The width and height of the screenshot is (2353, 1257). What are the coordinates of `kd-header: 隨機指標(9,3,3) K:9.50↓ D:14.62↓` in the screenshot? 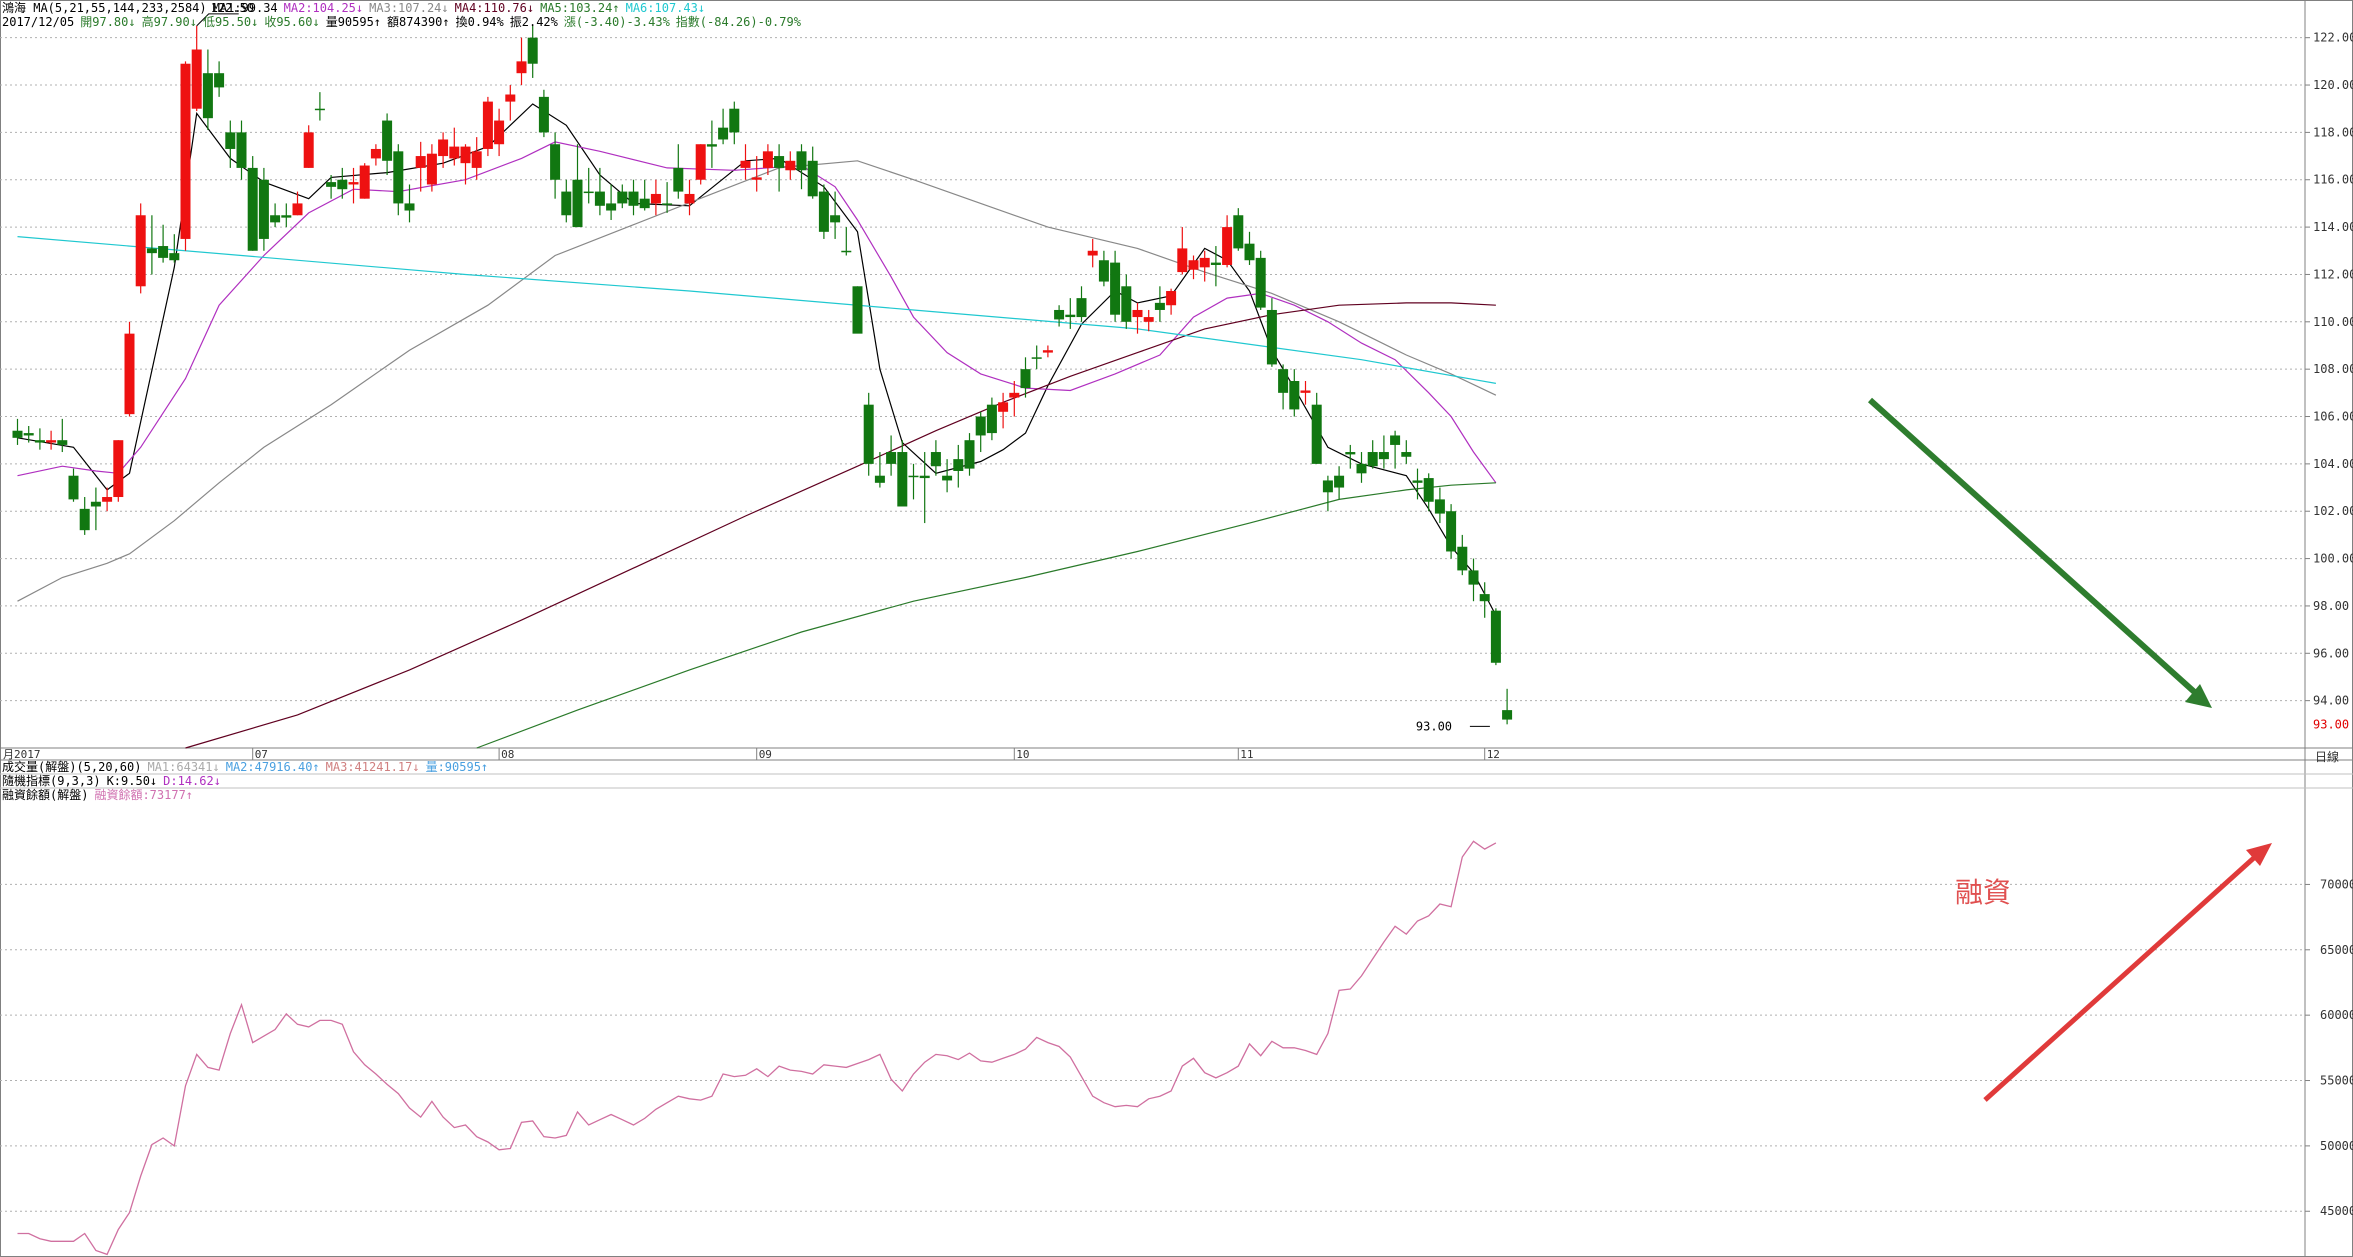 It's located at (114, 781).